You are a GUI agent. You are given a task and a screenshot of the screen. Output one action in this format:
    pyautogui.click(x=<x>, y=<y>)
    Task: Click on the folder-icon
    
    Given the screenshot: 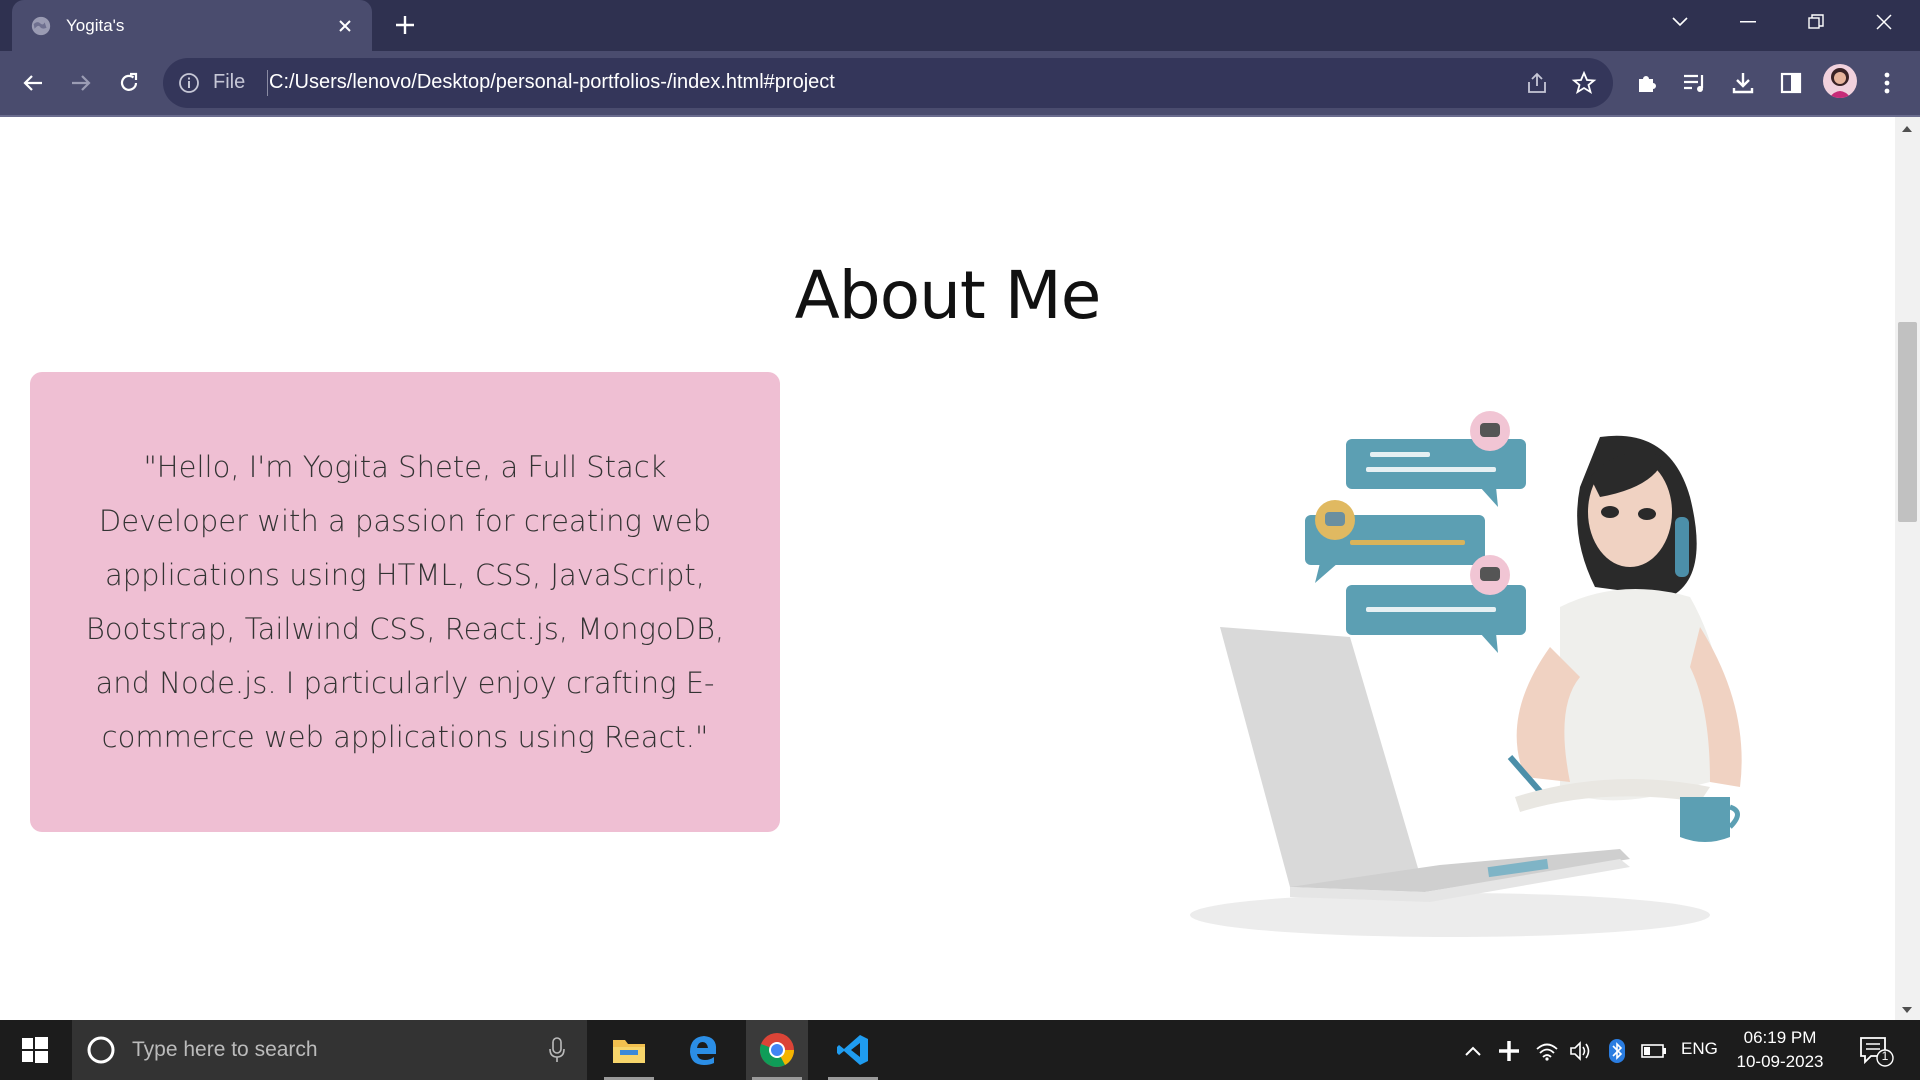 What is the action you would take?
    pyautogui.click(x=629, y=1051)
    